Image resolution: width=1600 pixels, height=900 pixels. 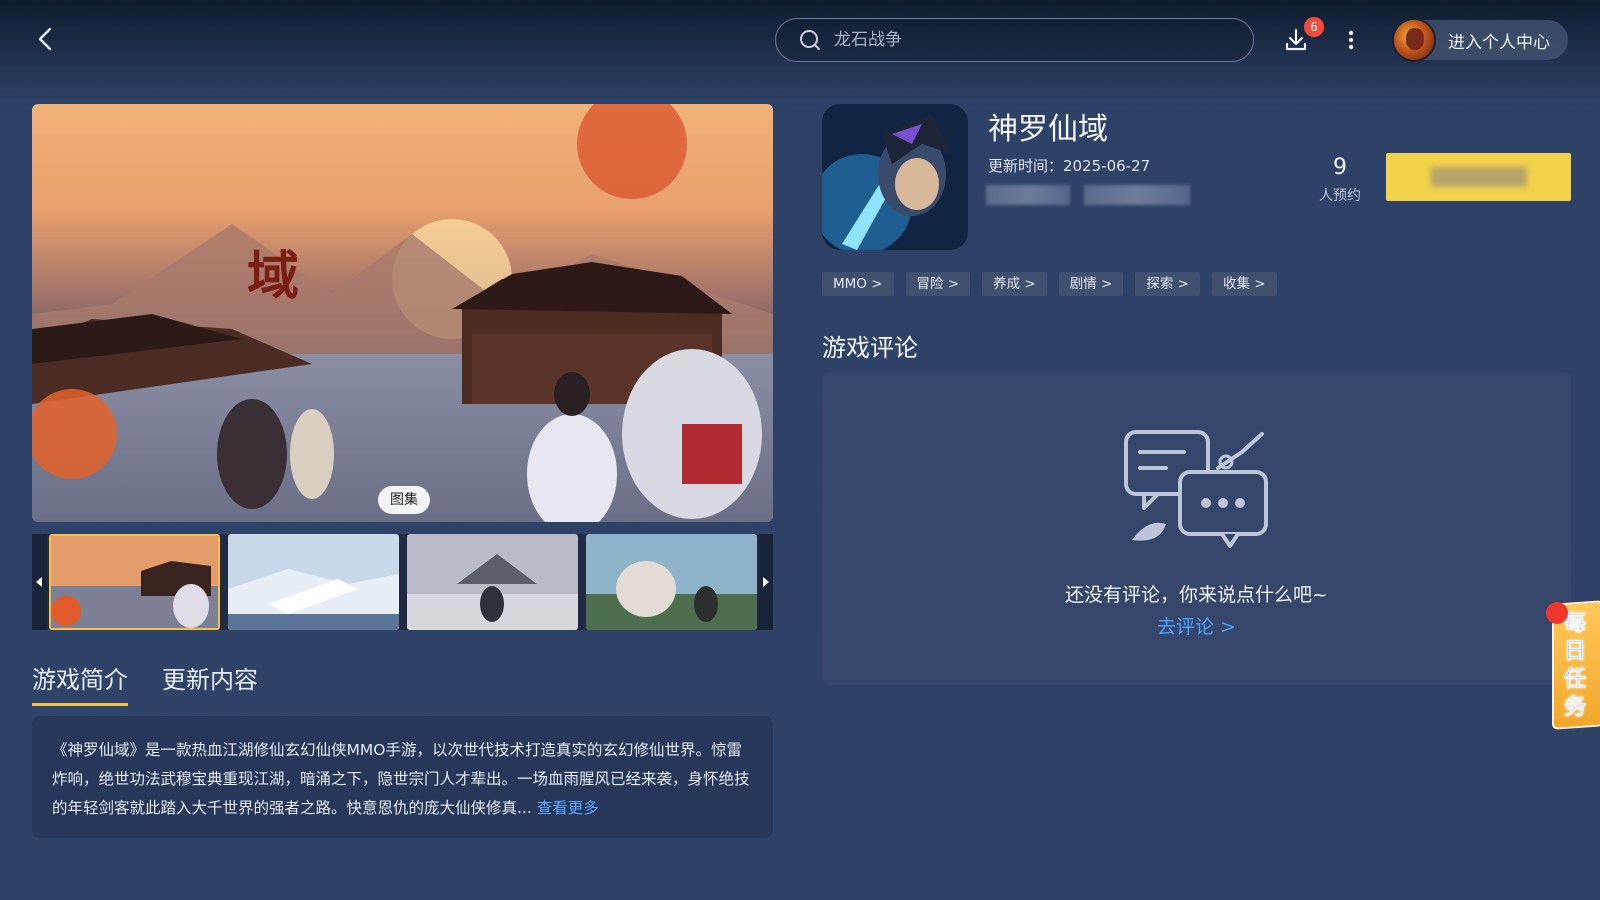 What do you see at coordinates (810, 40) in the screenshot?
I see `search-icon` at bounding box center [810, 40].